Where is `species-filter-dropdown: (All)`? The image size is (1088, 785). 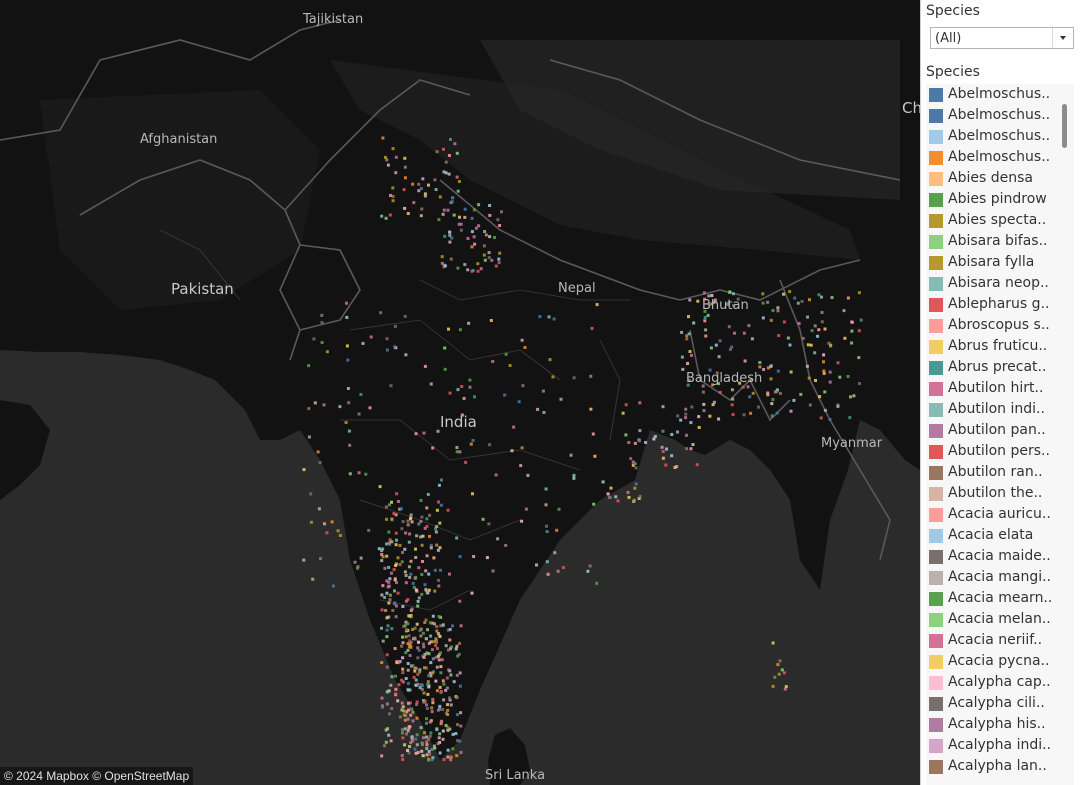 species-filter-dropdown: (All) is located at coordinates (1002, 38).